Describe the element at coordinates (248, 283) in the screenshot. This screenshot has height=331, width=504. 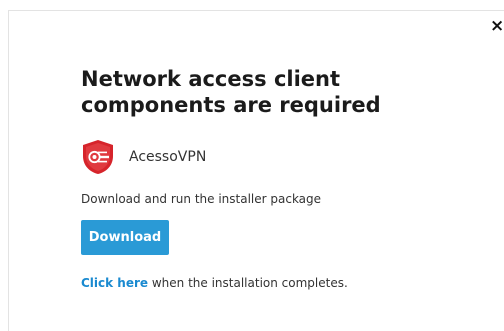
I see `completion-text: when the installation completes.` at that location.